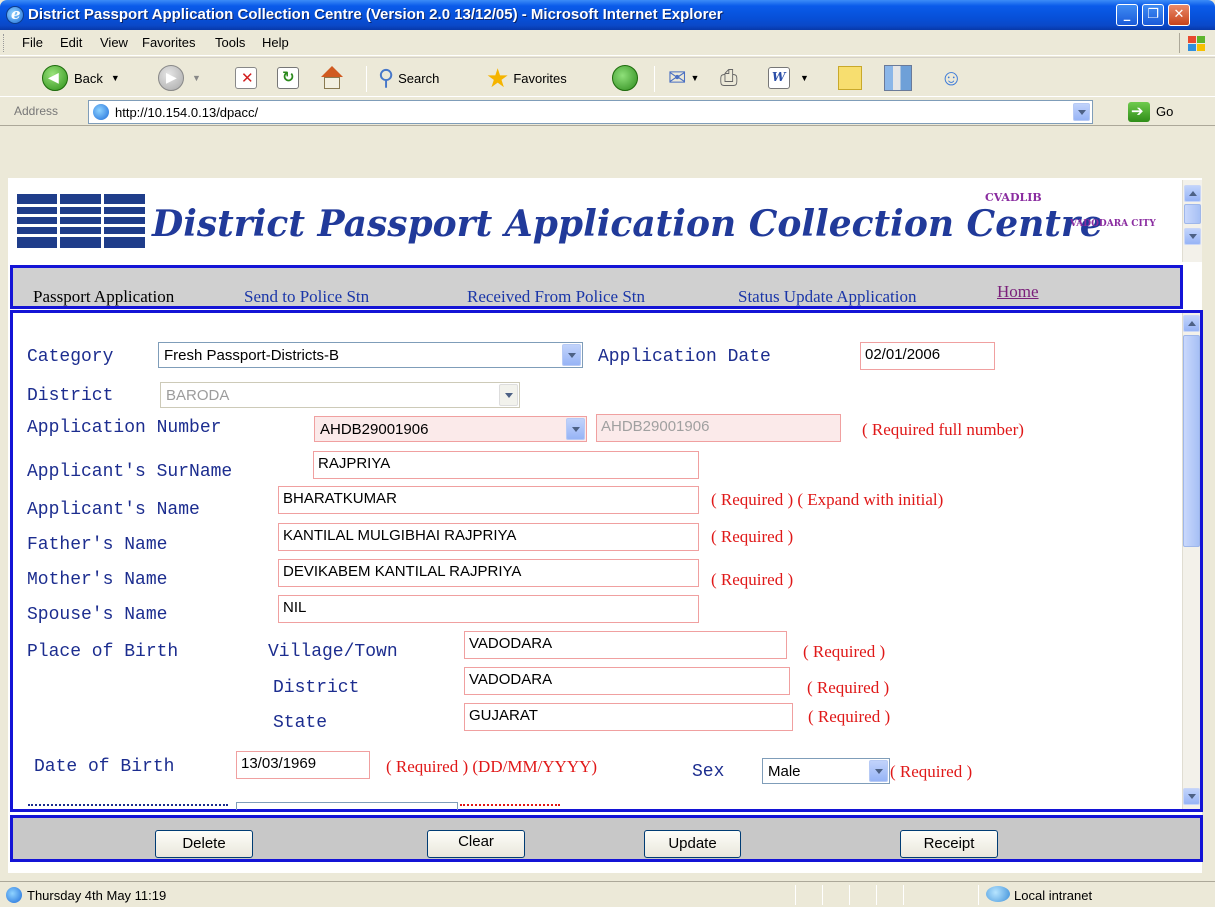 This screenshot has width=1215, height=907. I want to click on back-arrow-icon, so click(55, 78).